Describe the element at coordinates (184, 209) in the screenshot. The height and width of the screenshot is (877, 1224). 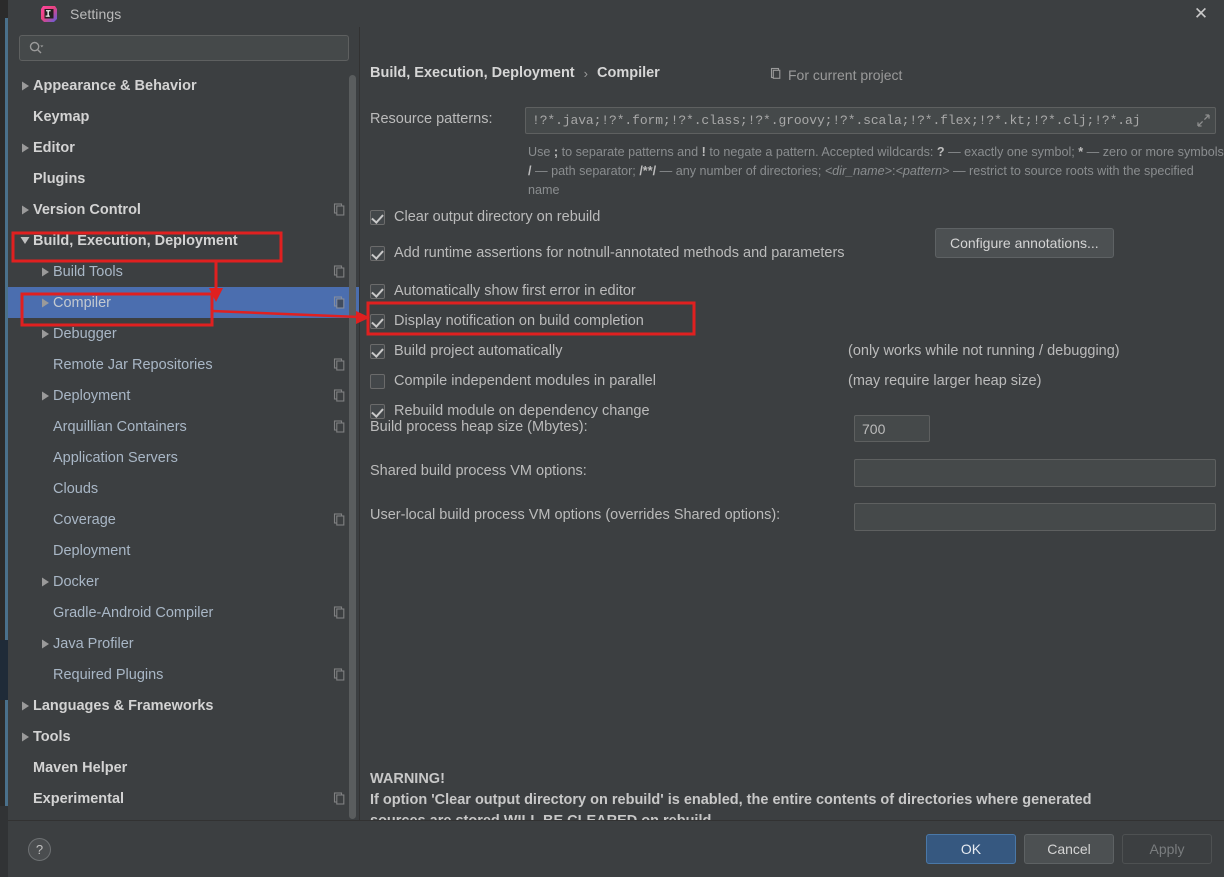
I see `sidebar-item-version-control: Version Control` at that location.